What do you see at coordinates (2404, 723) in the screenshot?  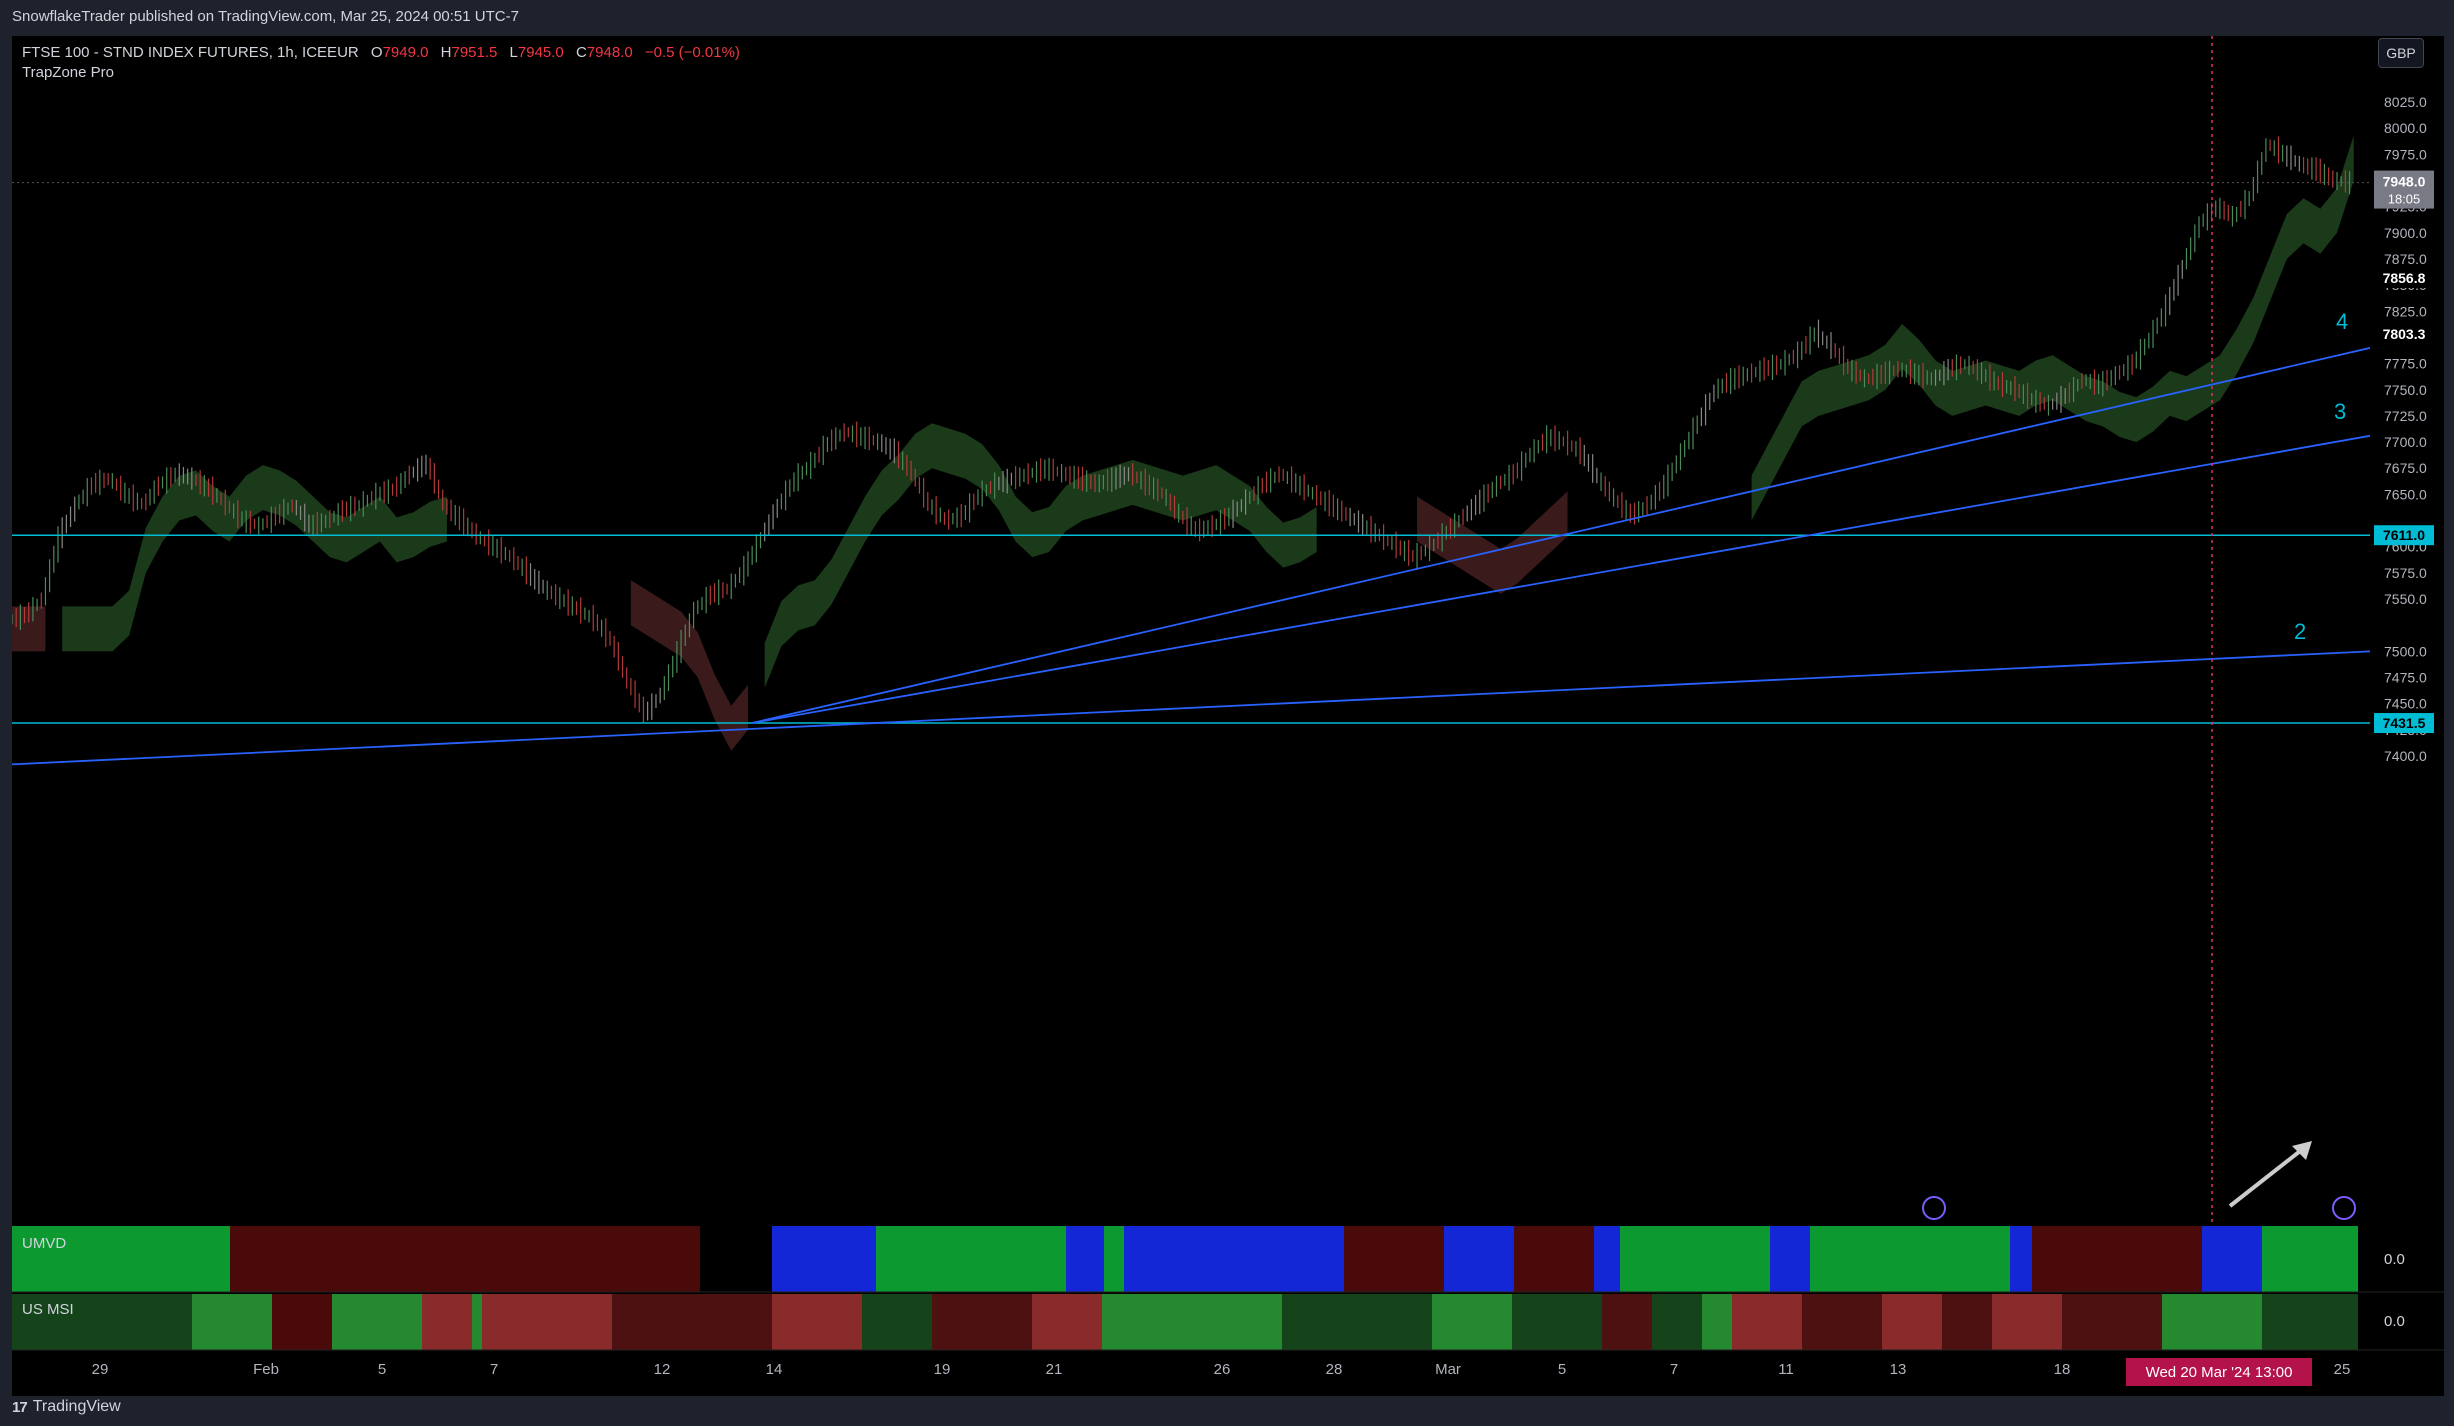 I see `hline-2-tag: 7431.5` at bounding box center [2404, 723].